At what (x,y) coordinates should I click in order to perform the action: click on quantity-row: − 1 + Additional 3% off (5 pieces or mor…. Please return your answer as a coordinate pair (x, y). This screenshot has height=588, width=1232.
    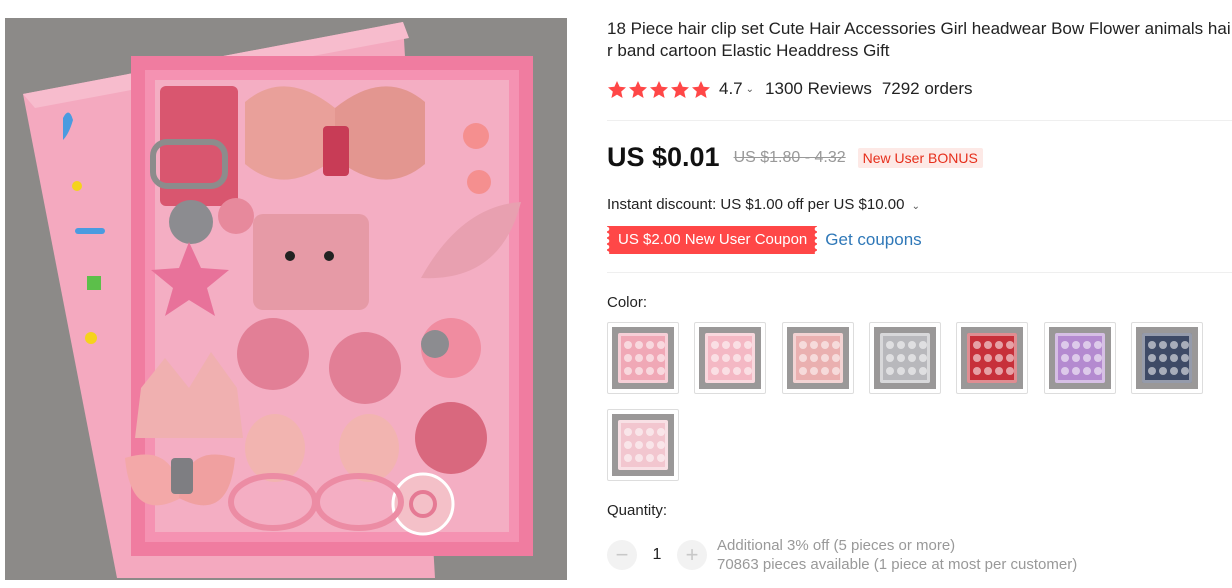
    Looking at the image, I should click on (842, 555).